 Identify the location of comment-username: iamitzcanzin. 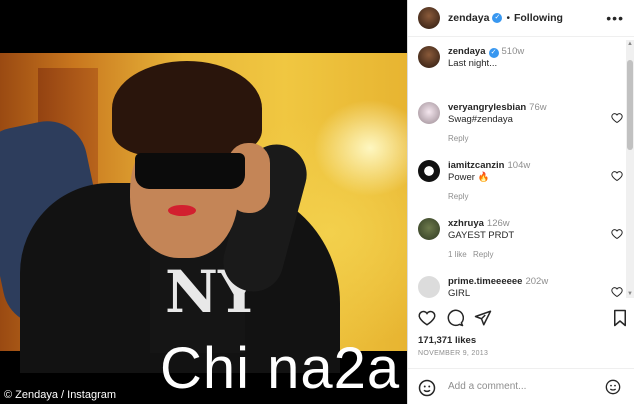
(476, 165).